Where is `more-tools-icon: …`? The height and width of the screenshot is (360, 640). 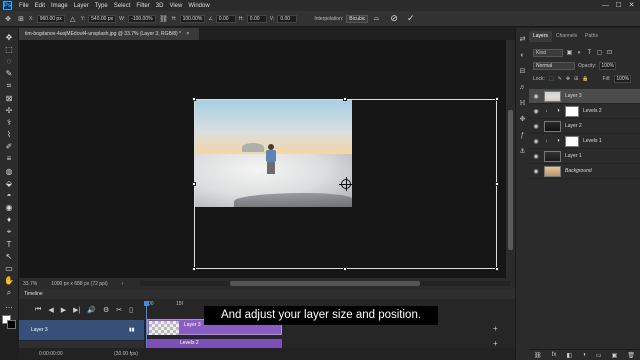
more-tools-icon: … is located at coordinates (9, 305).